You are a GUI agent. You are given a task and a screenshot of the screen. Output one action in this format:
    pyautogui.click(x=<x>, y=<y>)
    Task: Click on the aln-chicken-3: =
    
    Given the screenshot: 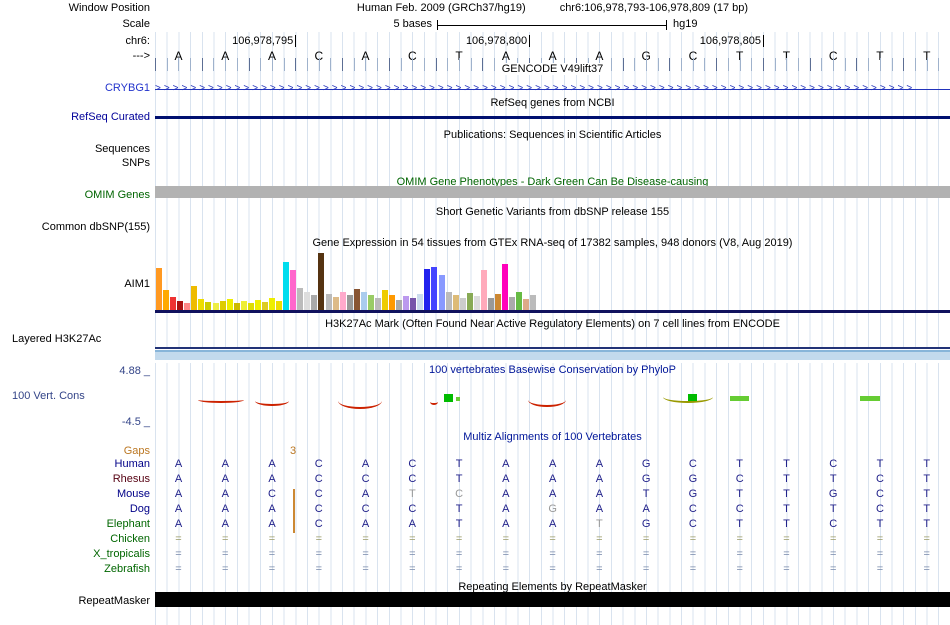 What is the action you would take?
    pyautogui.click(x=272, y=539)
    